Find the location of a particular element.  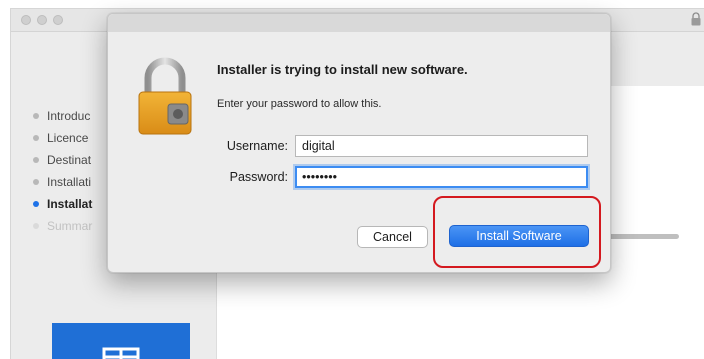

password-label: Password: is located at coordinates (258, 177).